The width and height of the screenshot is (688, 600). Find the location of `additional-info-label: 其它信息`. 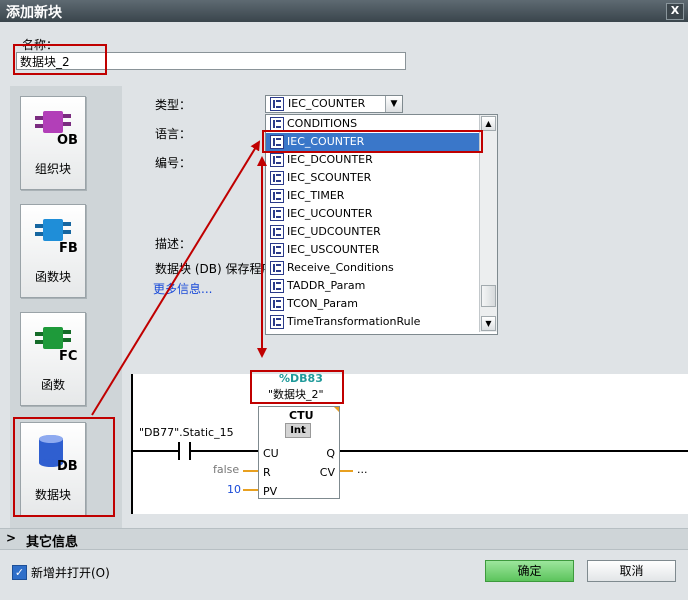

additional-info-label: 其它信息 is located at coordinates (52, 542).